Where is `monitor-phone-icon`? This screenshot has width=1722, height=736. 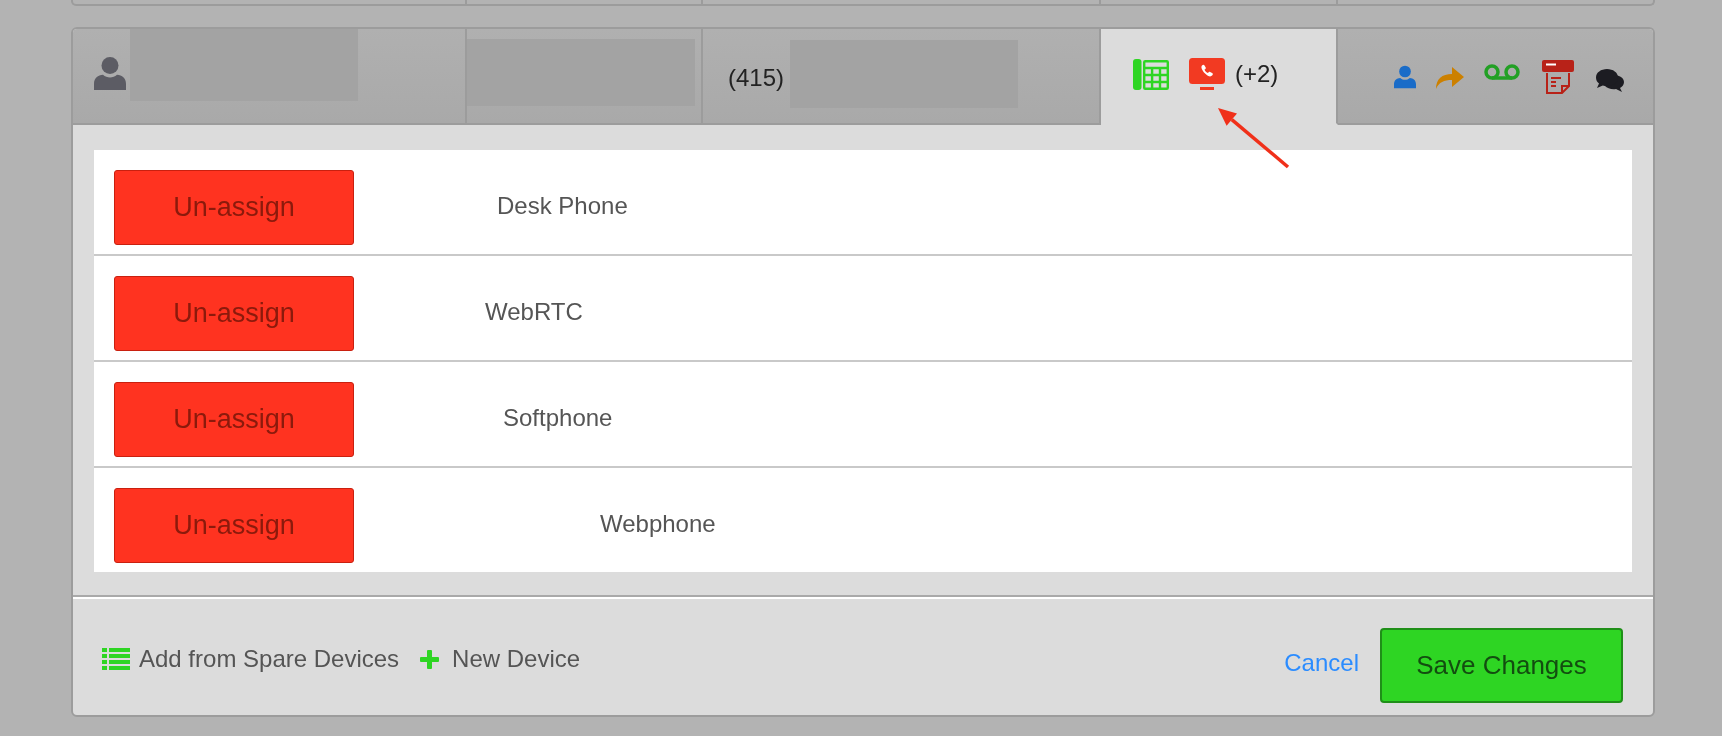 monitor-phone-icon is located at coordinates (1207, 74).